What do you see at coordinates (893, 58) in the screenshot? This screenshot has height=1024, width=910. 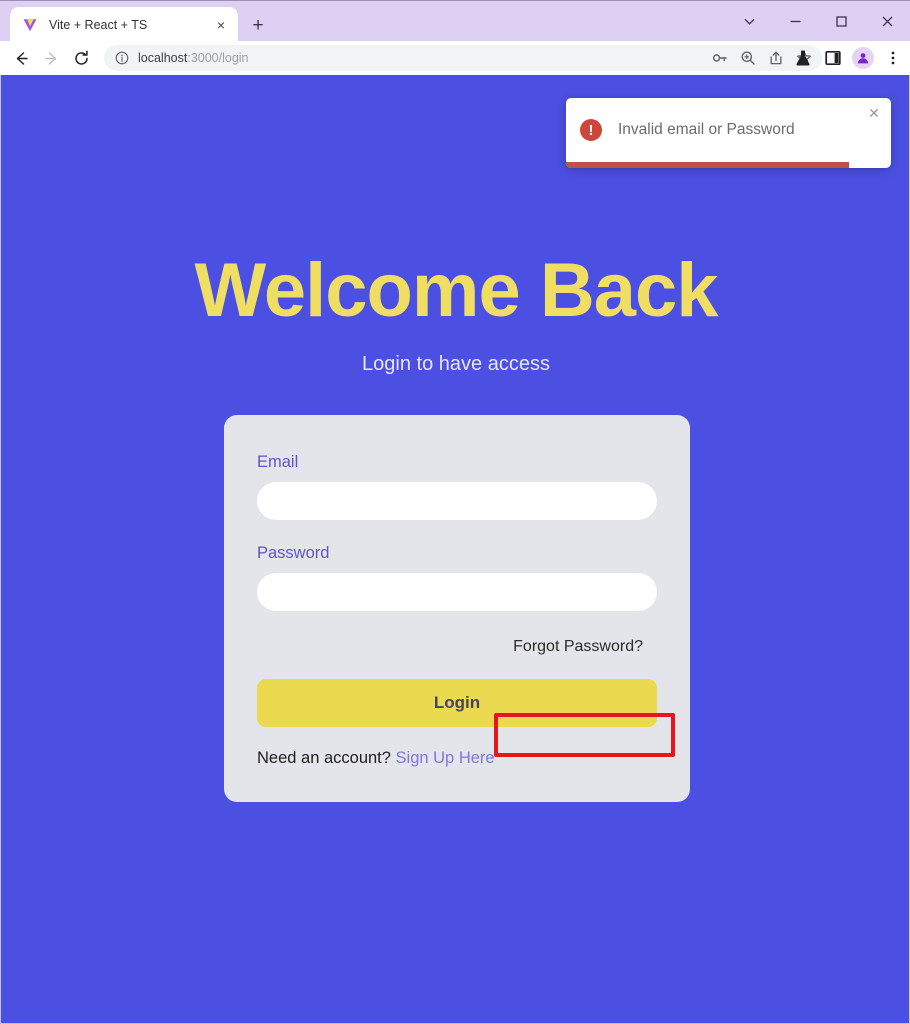 I see `chrome-menu-icon` at bounding box center [893, 58].